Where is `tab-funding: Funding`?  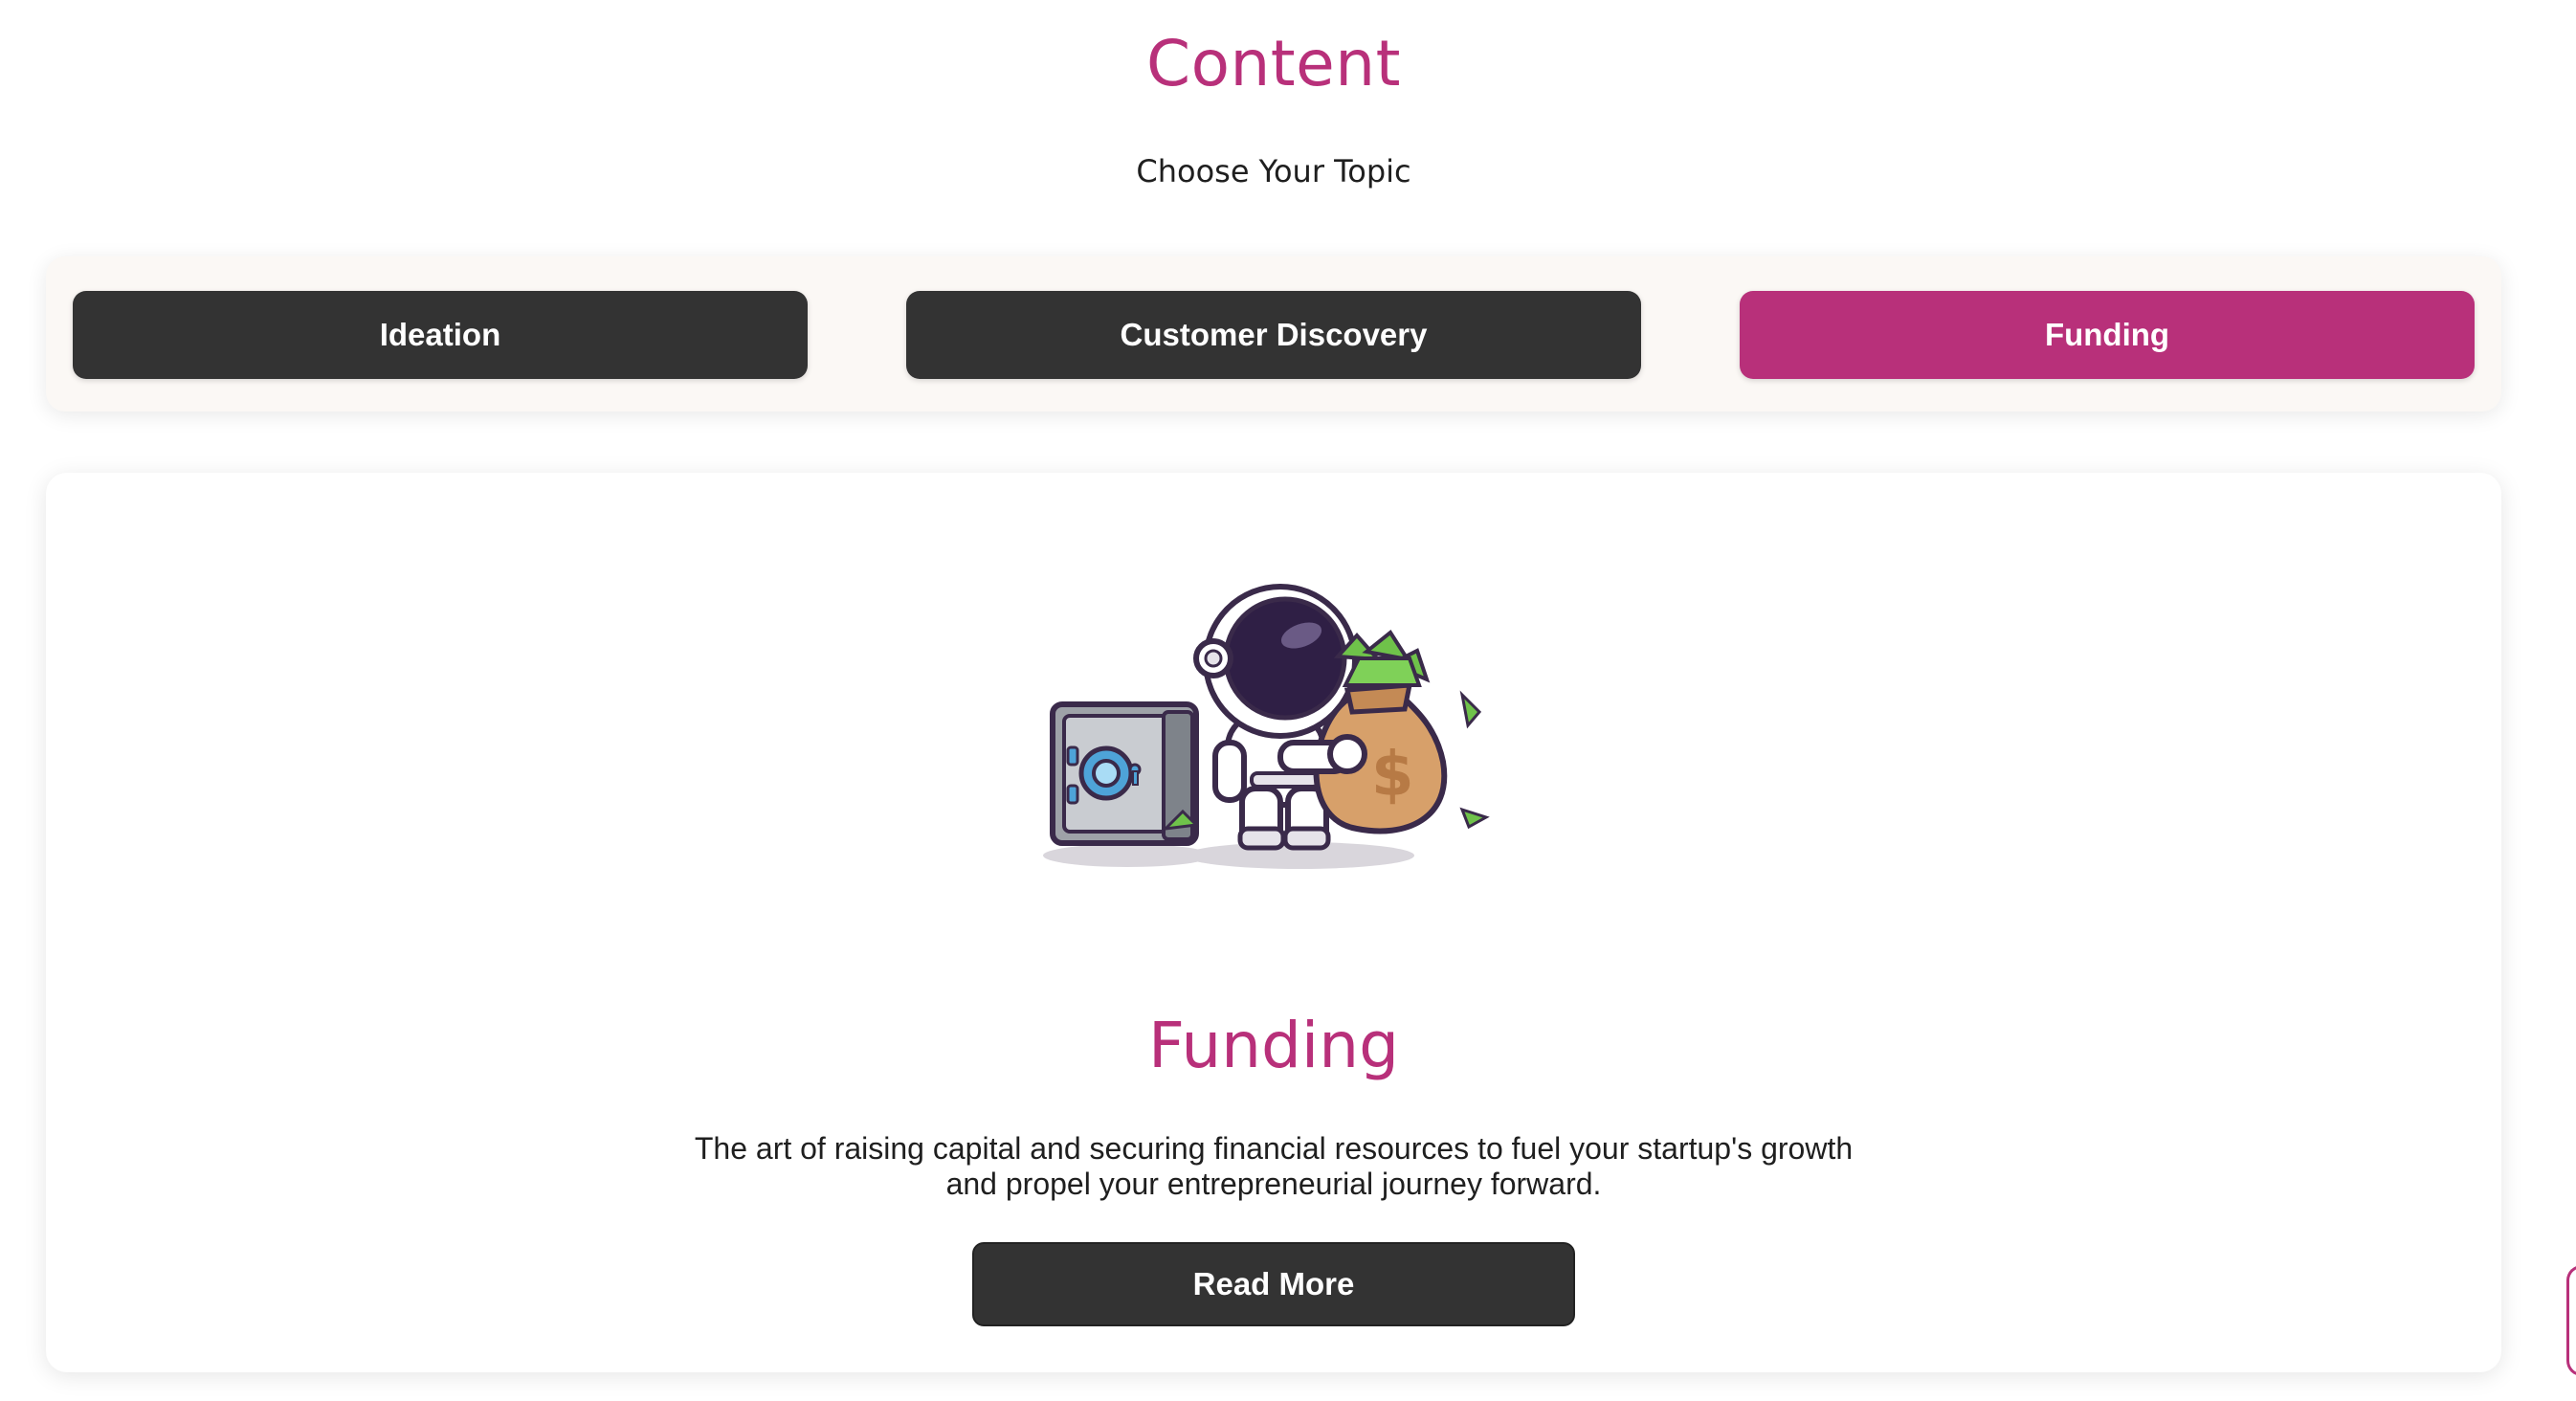 tab-funding: Funding is located at coordinates (2107, 335).